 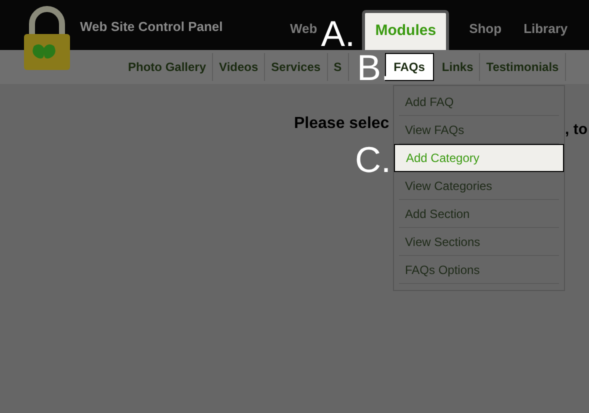 I want to click on subnav-tab: Videos, so click(x=239, y=67).